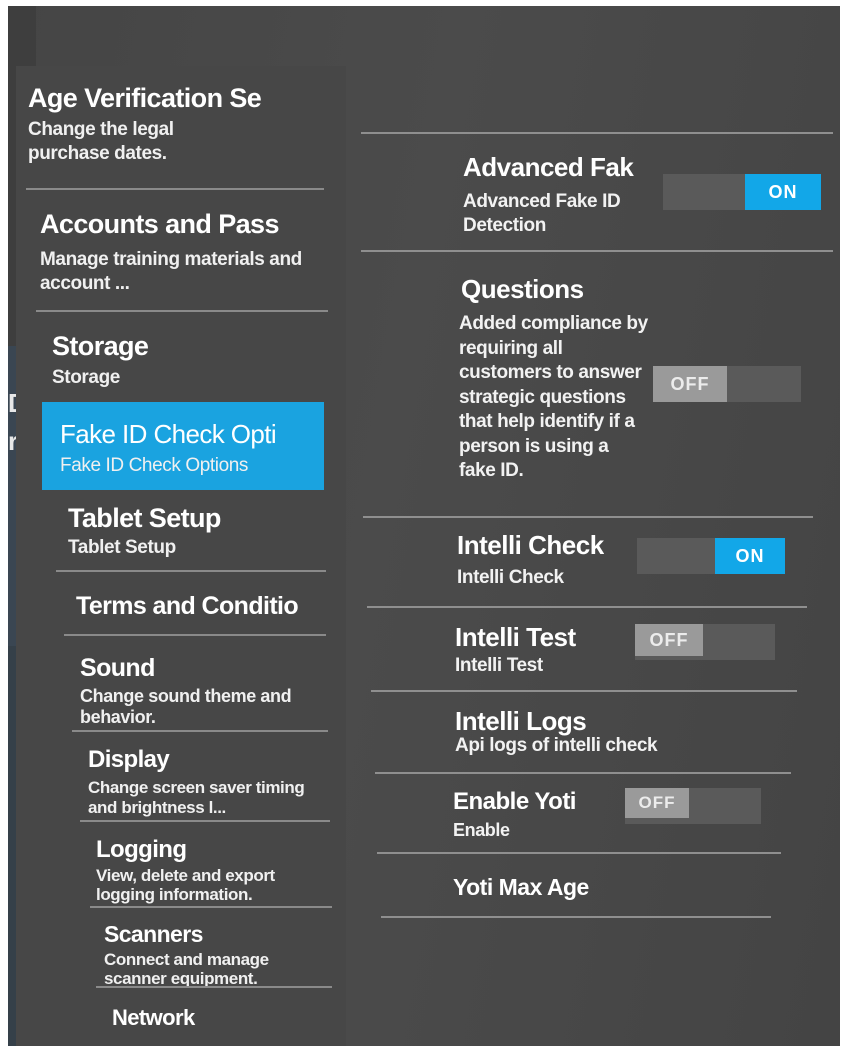  Describe the element at coordinates (100, 346) in the screenshot. I see `sidebar-item-title: Storage` at that location.